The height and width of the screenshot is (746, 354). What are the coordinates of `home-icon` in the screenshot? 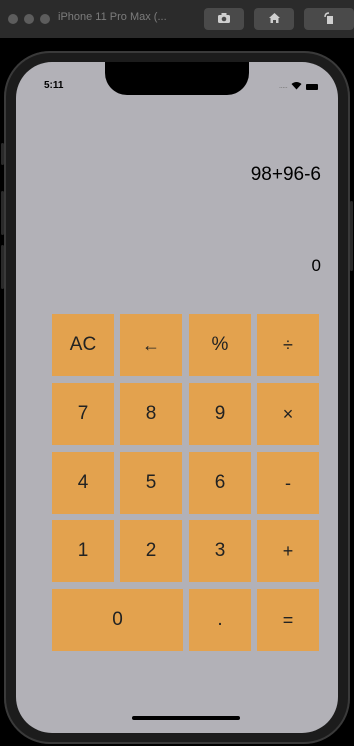 It's located at (274, 19).